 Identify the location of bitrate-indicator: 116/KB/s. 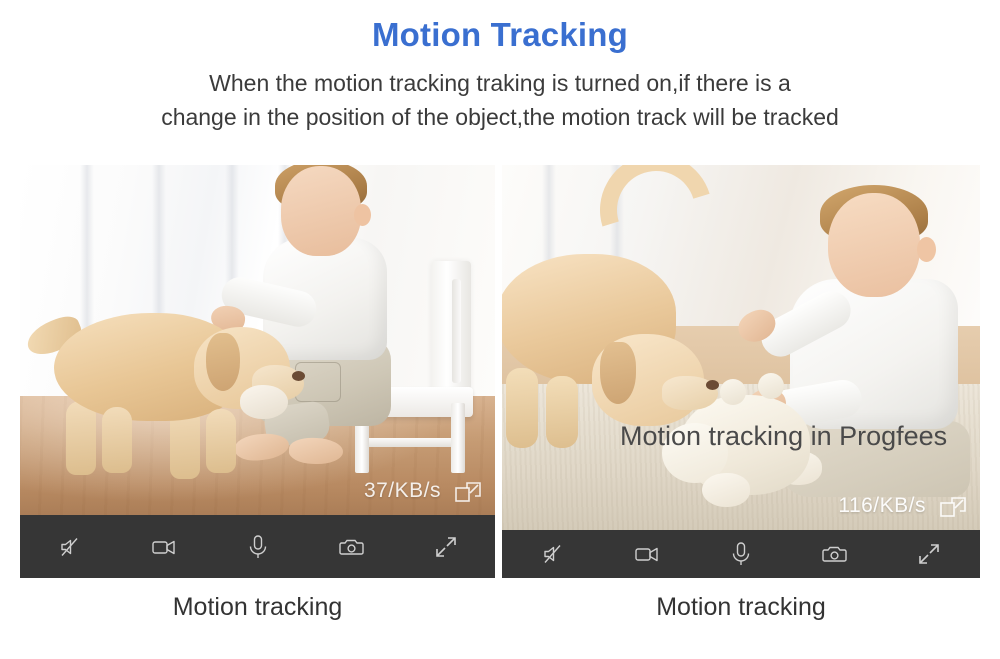
(882, 505).